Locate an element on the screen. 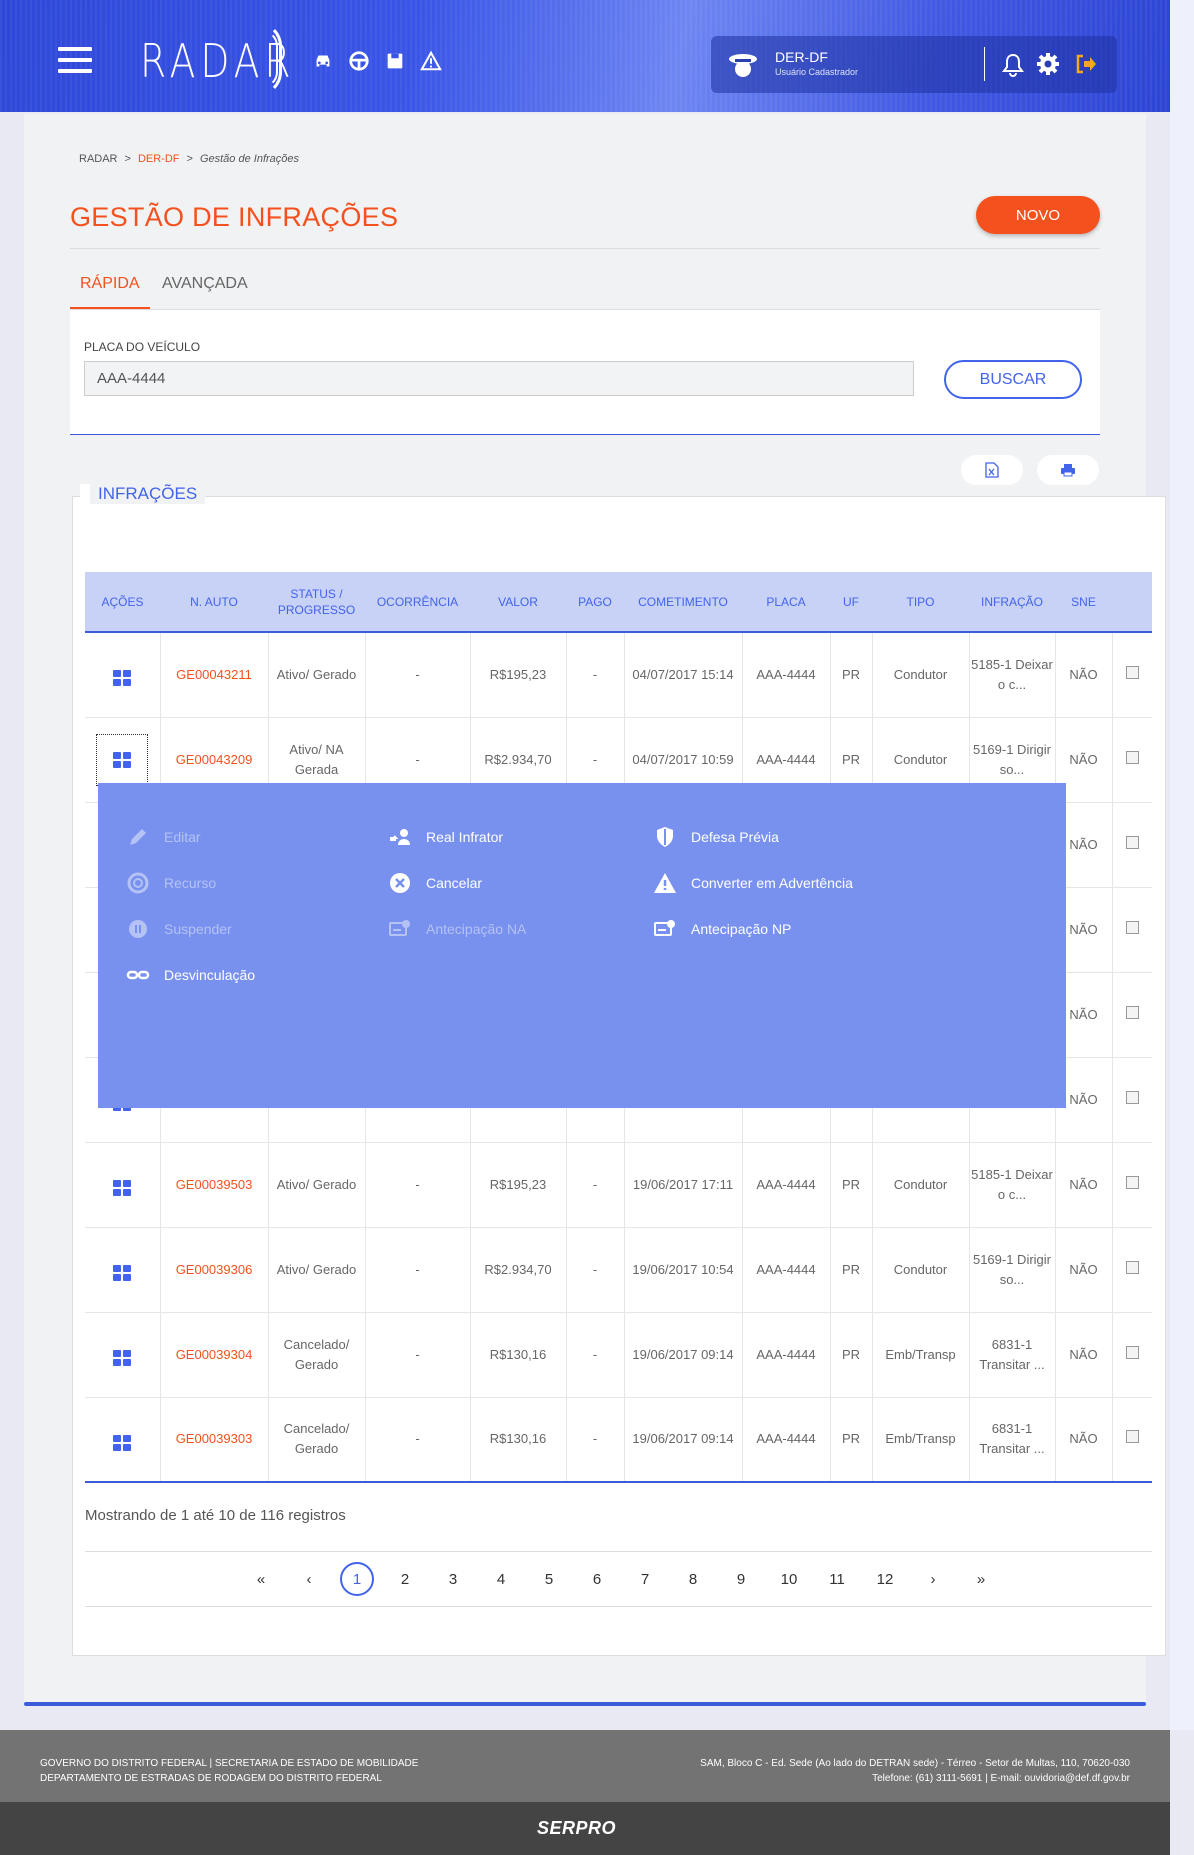 The height and width of the screenshot is (1855, 1194). page-9: 9 is located at coordinates (741, 1579).